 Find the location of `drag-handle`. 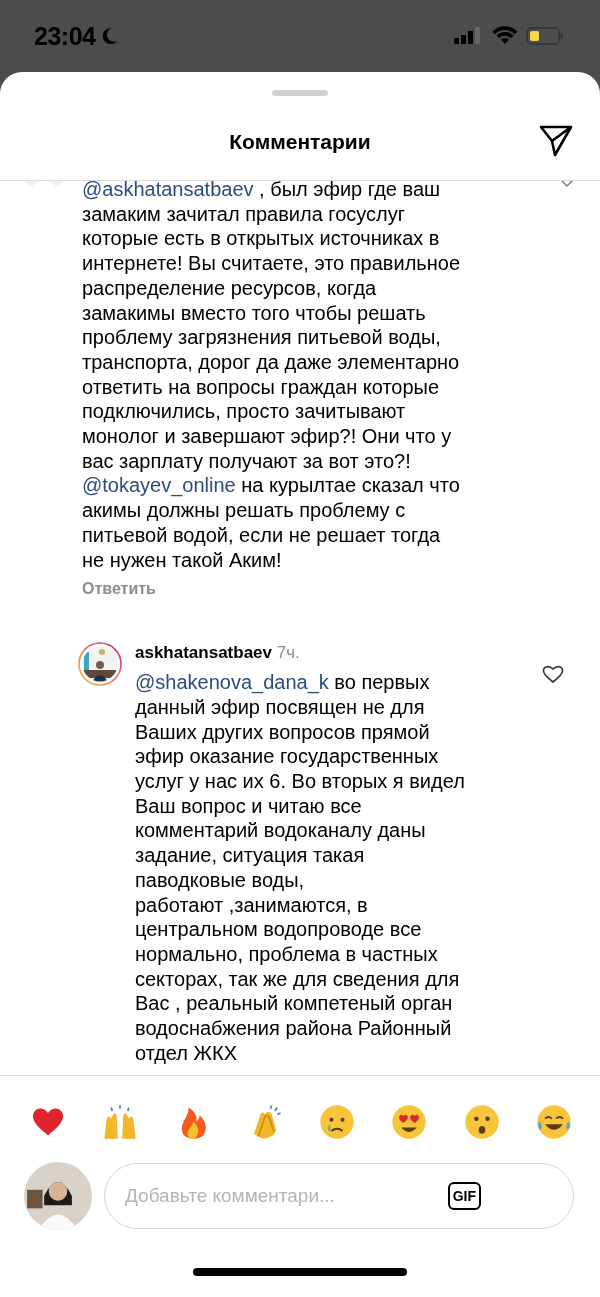

drag-handle is located at coordinates (300, 93).